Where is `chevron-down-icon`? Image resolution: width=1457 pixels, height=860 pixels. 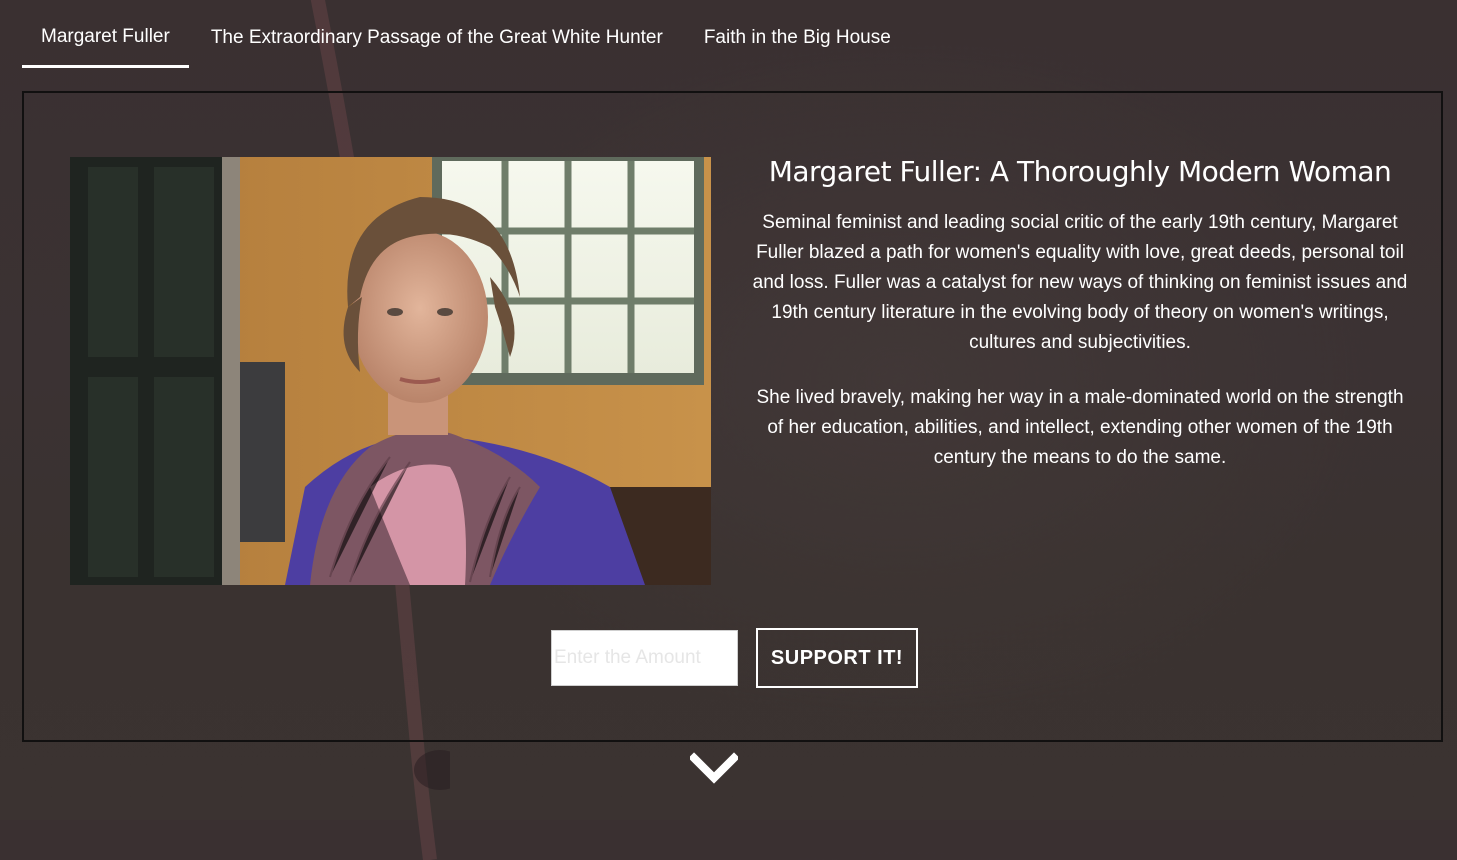 chevron-down-icon is located at coordinates (714, 770).